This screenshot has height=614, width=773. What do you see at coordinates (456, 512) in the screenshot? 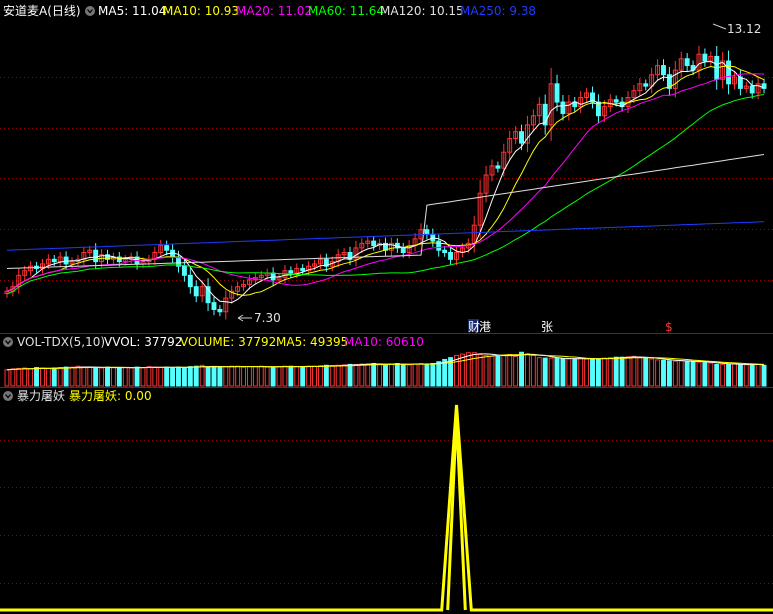
I see `indicator-series-inner` at bounding box center [456, 512].